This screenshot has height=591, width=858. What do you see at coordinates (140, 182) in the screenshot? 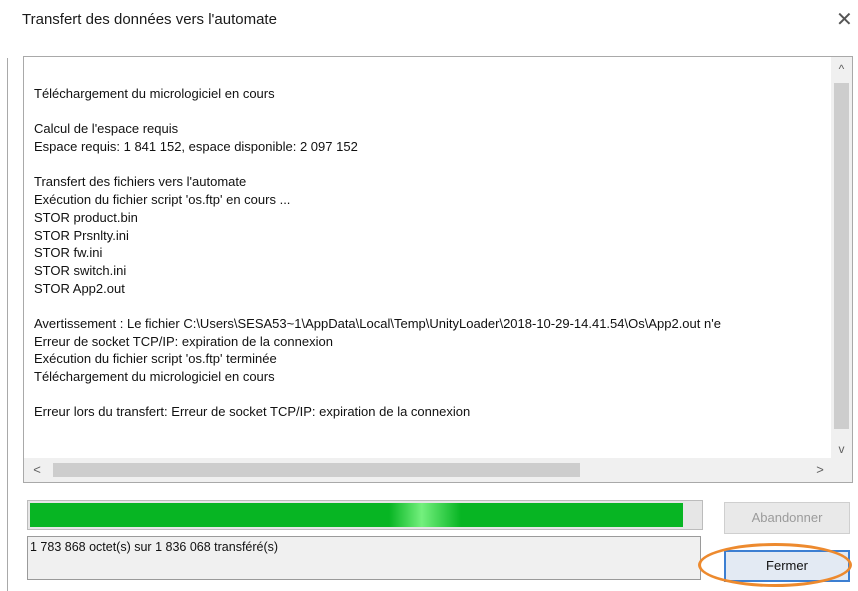
I see `log-line: Transfert des fichiers vers l'automate` at bounding box center [140, 182].